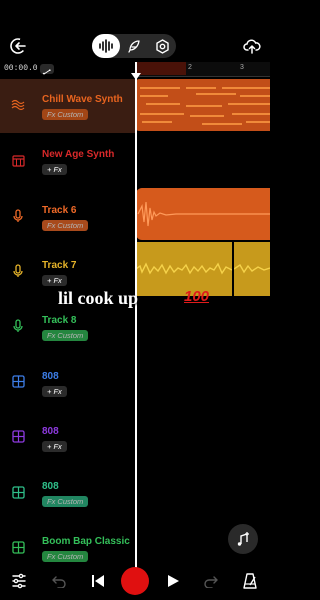 The width and height of the screenshot is (320, 600). I want to click on ruler-line, so click(202, 76).